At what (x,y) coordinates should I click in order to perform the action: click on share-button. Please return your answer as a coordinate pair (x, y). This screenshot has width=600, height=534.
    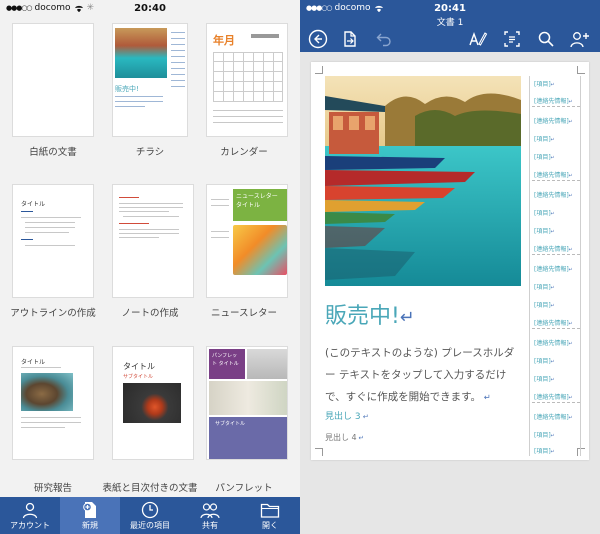
    Looking at the image, I should click on (580, 39).